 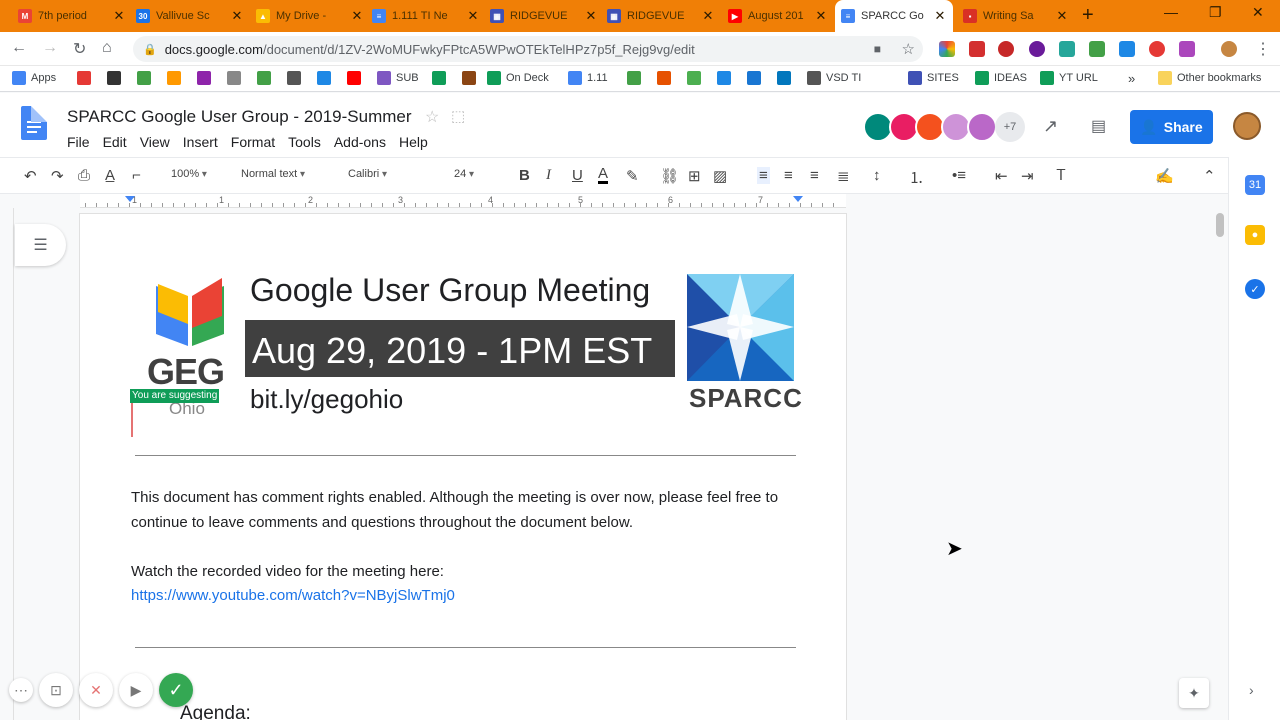 What do you see at coordinates (916, 177) in the screenshot?
I see `numbered-list-icon: ⒈` at bounding box center [916, 177].